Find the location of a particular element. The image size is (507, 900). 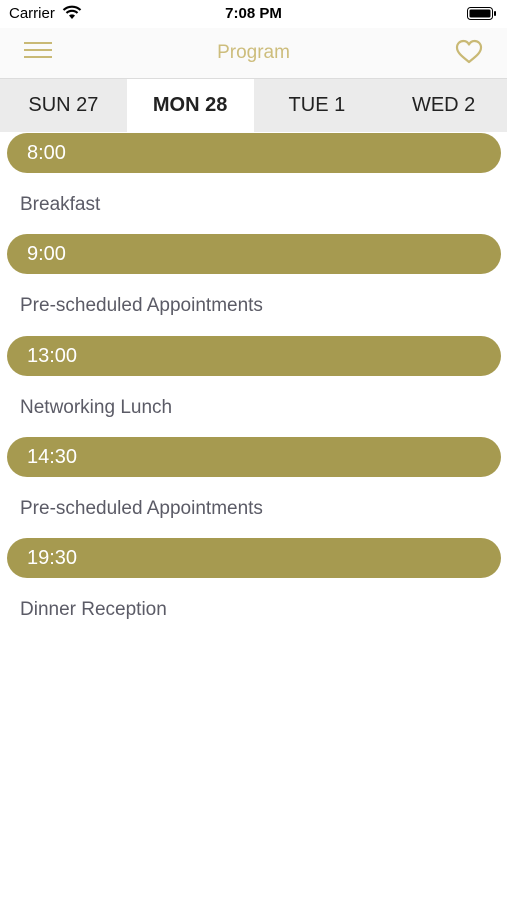

event-item: Networking Lunch is located at coordinates (96, 408).